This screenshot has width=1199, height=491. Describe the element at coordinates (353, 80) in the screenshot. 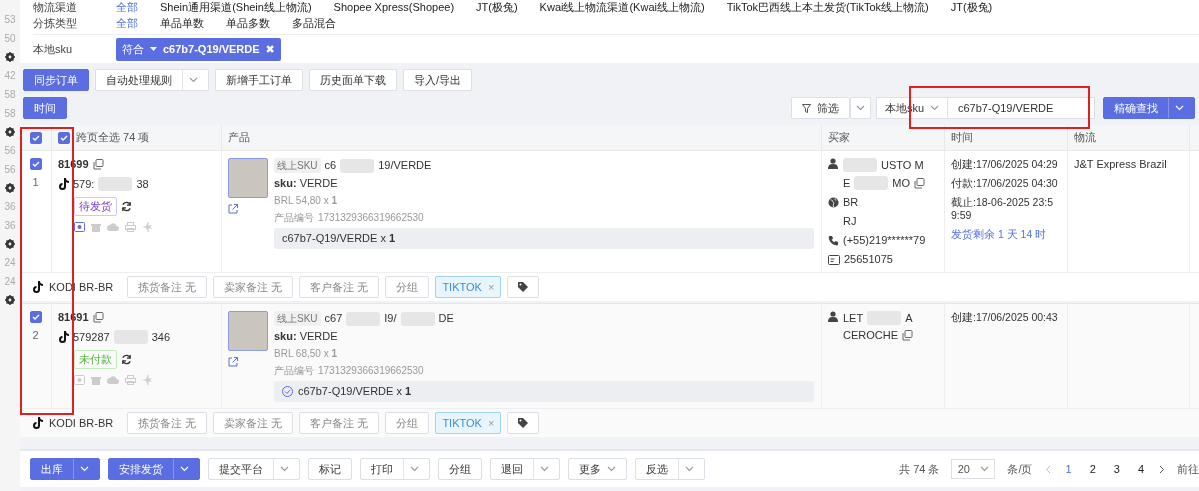

I see `toolbar-button: 历史面单下载` at that location.